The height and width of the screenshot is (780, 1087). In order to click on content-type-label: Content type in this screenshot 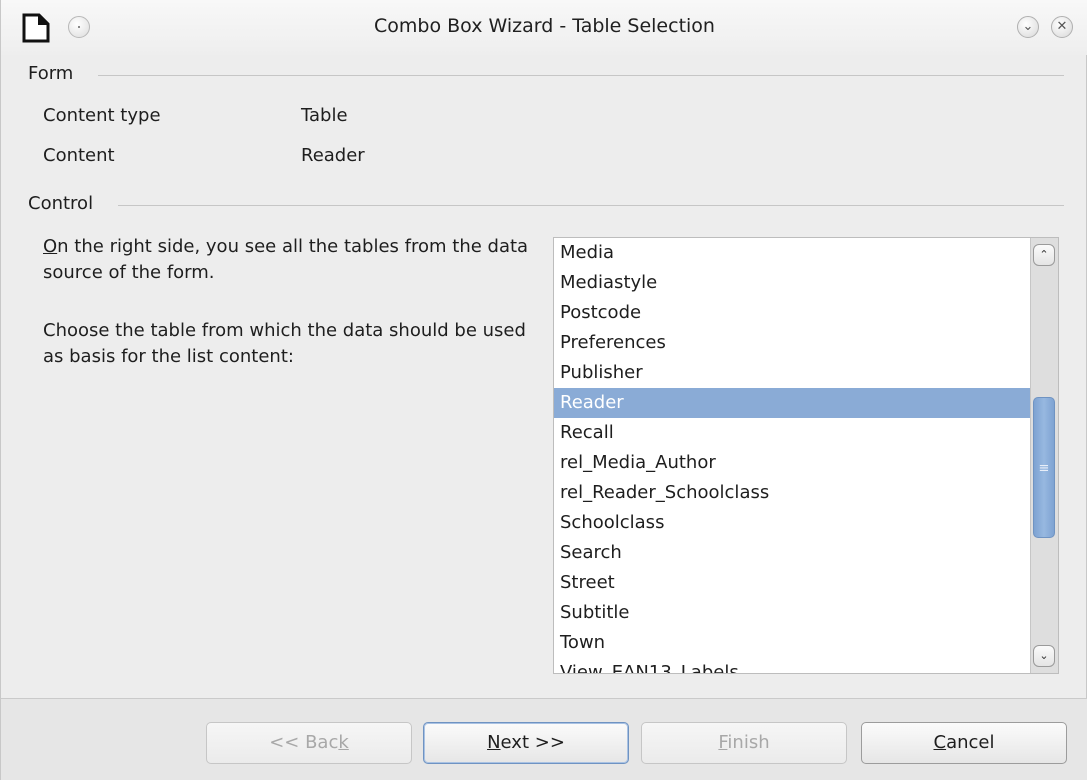, I will do `click(102, 115)`.